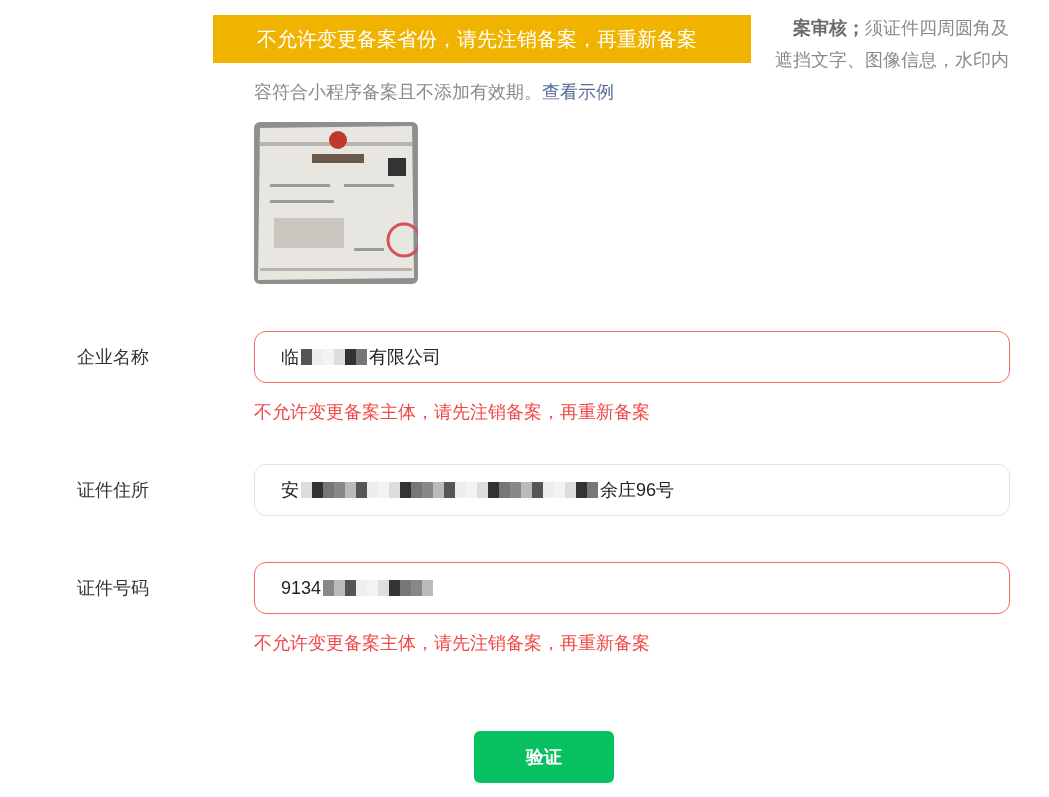 The width and height of the screenshot is (1049, 797). What do you see at coordinates (482, 39) in the screenshot?
I see `toast-message: 不允许变更备案省份，请先注销备案，再重新备案` at bounding box center [482, 39].